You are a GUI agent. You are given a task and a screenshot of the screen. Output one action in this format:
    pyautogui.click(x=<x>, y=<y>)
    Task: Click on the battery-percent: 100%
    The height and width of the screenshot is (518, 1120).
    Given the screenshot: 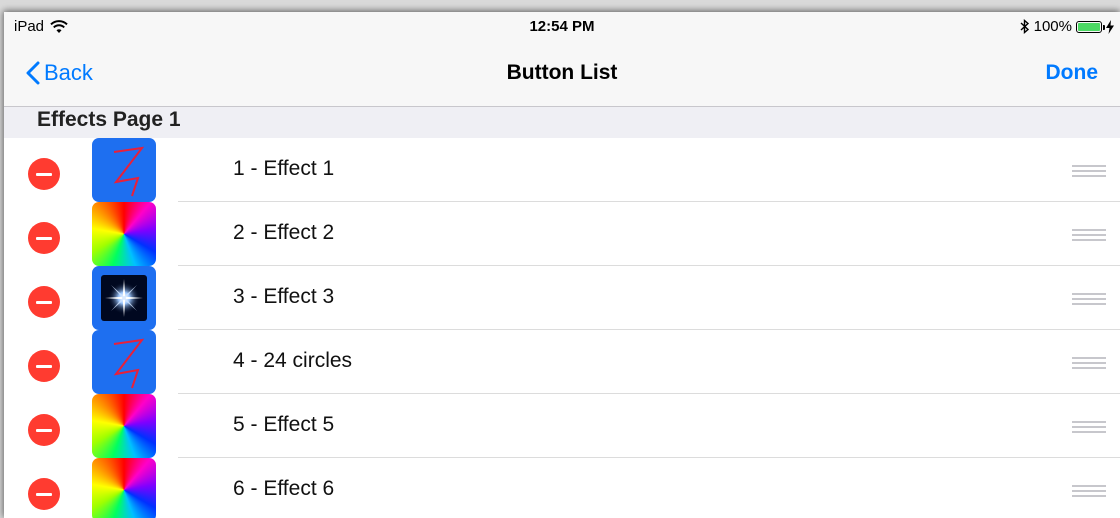 What is the action you would take?
    pyautogui.click(x=1052, y=26)
    